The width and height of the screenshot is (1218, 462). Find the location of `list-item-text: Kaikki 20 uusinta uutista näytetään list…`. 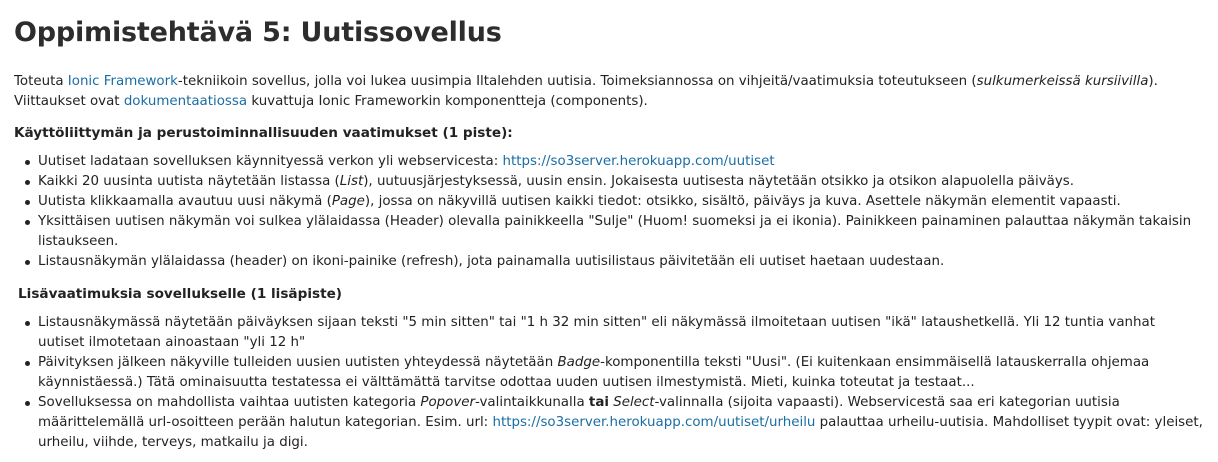

list-item-text: Kaikki 20 uusinta uutista näytetään list… is located at coordinates (189, 181).